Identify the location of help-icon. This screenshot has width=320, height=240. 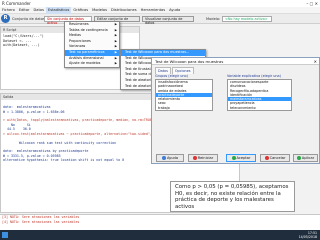
(163, 157).